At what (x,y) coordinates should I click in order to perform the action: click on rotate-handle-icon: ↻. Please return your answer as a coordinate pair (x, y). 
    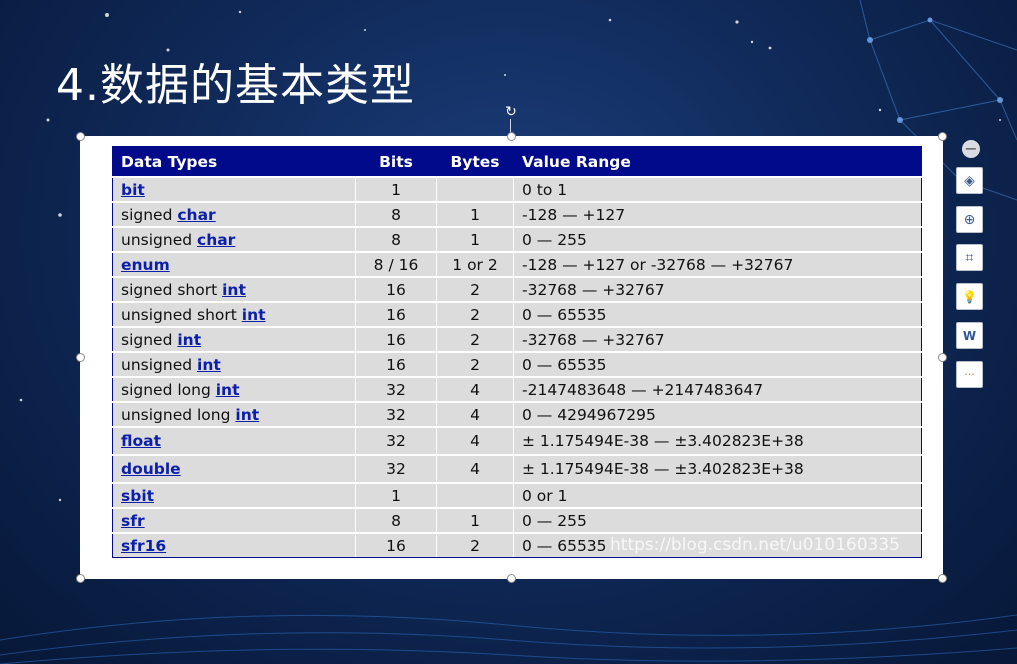
    Looking at the image, I should click on (511, 112).